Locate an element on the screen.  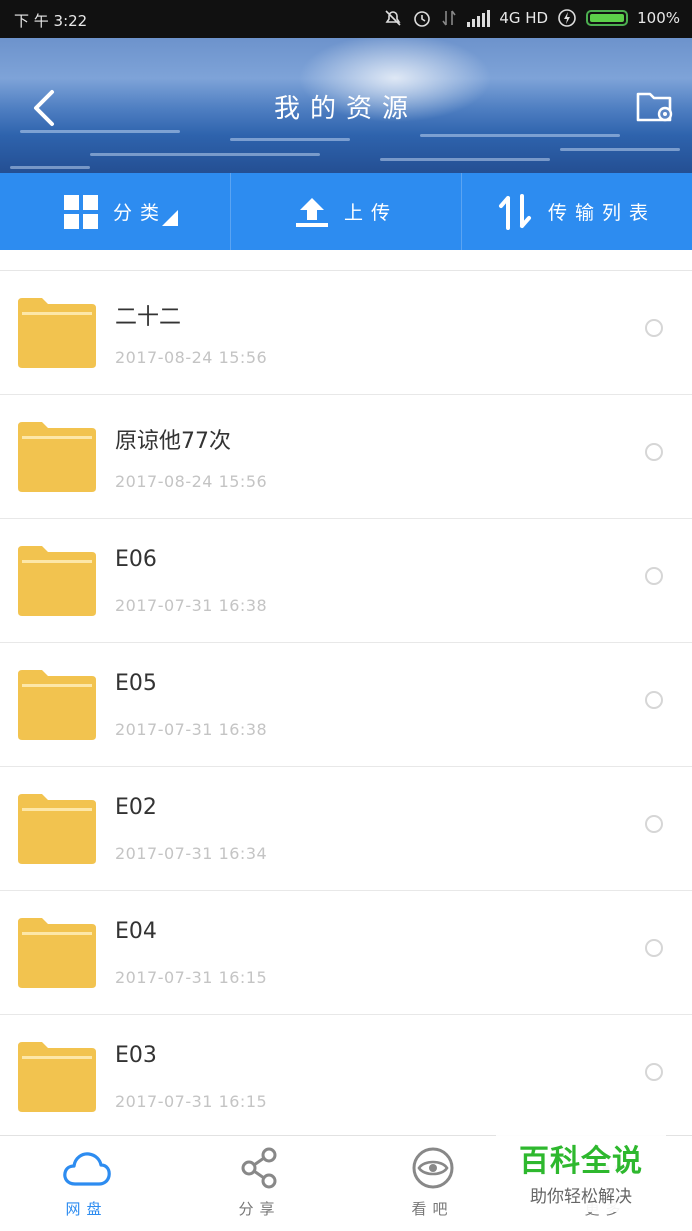
file-name: E06 is located at coordinates (136, 559).